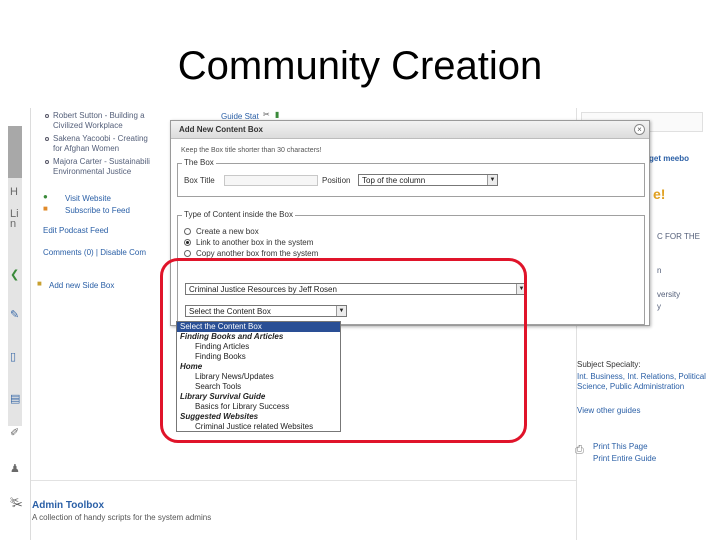 The image size is (720, 540). I want to click on position-select: Top of the column ▼, so click(428, 180).